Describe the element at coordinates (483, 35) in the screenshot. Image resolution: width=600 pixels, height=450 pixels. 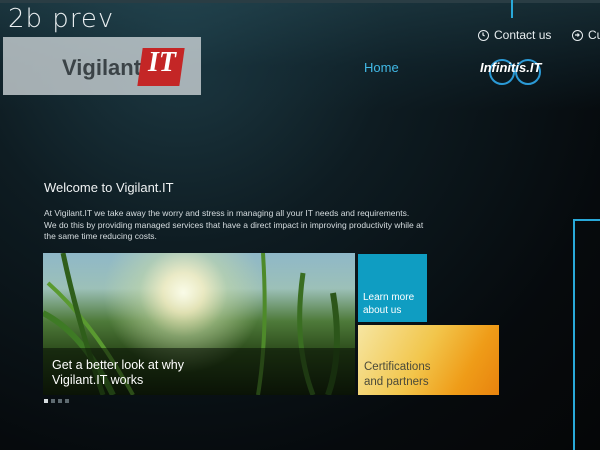
I see `clock-icon` at that location.